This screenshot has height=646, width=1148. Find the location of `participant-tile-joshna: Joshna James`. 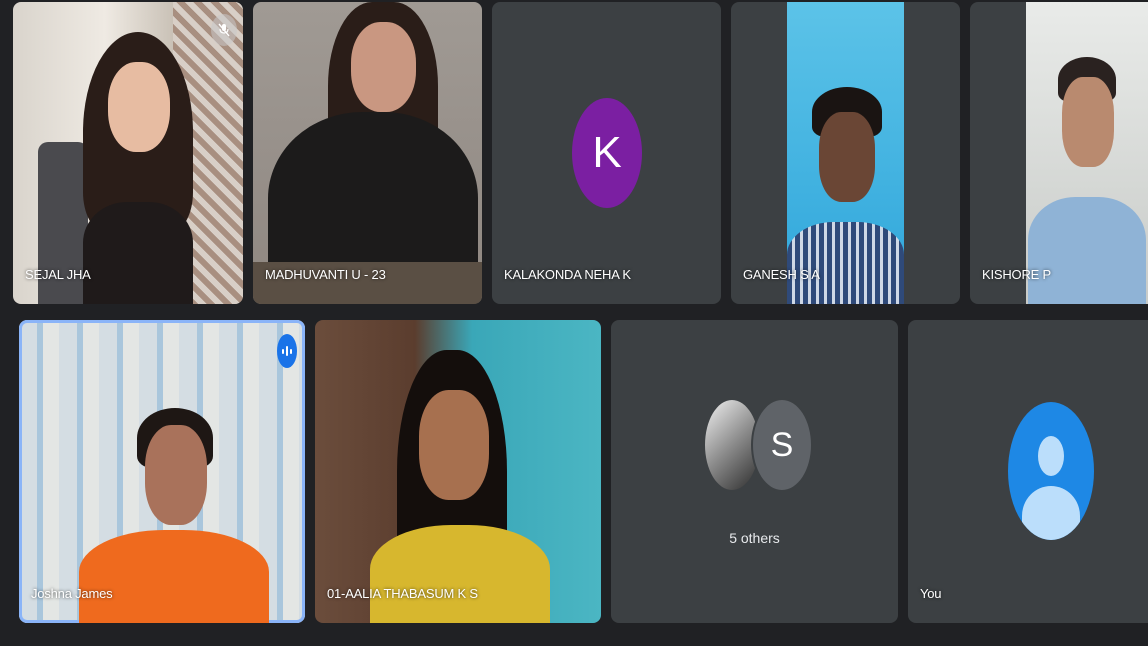

participant-tile-joshna: Joshna James is located at coordinates (162, 471).